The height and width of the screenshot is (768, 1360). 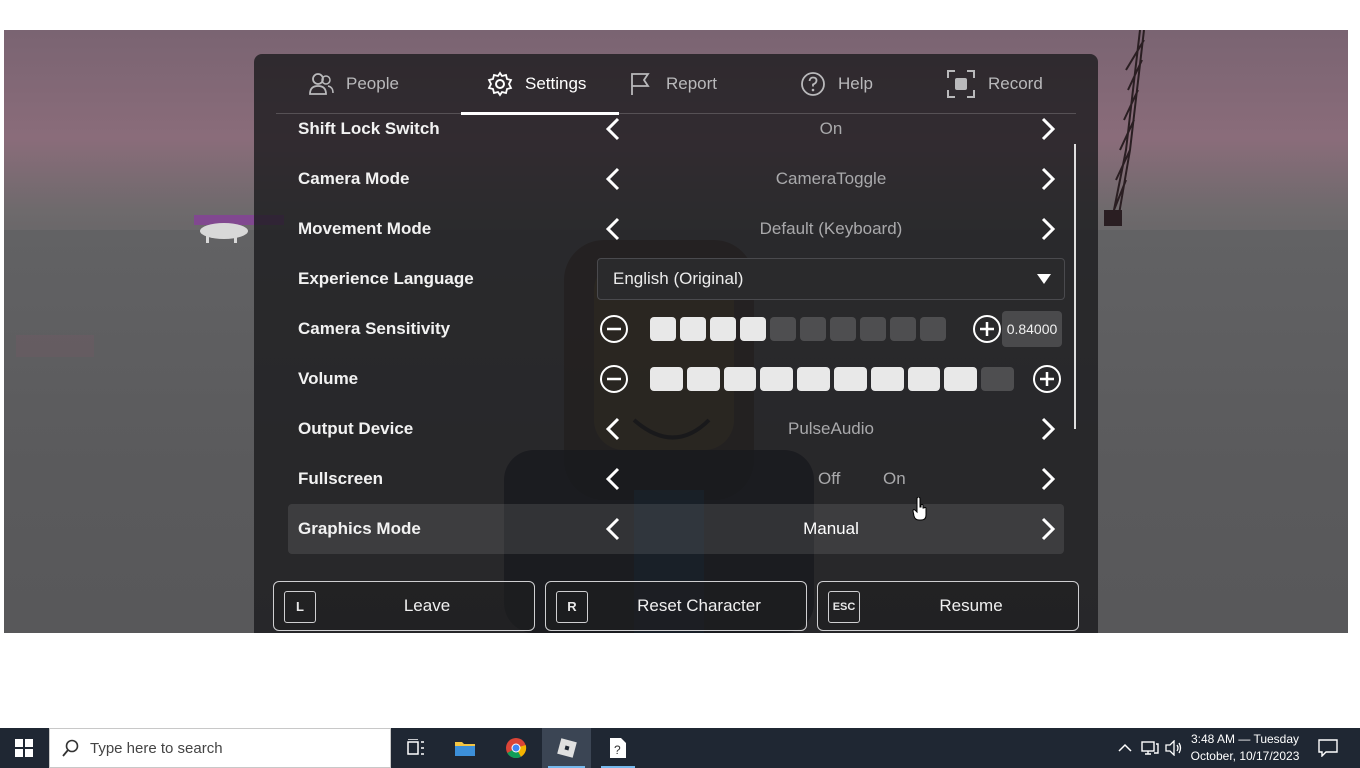 I want to click on setting-value: CameraToggle, so click(x=831, y=178).